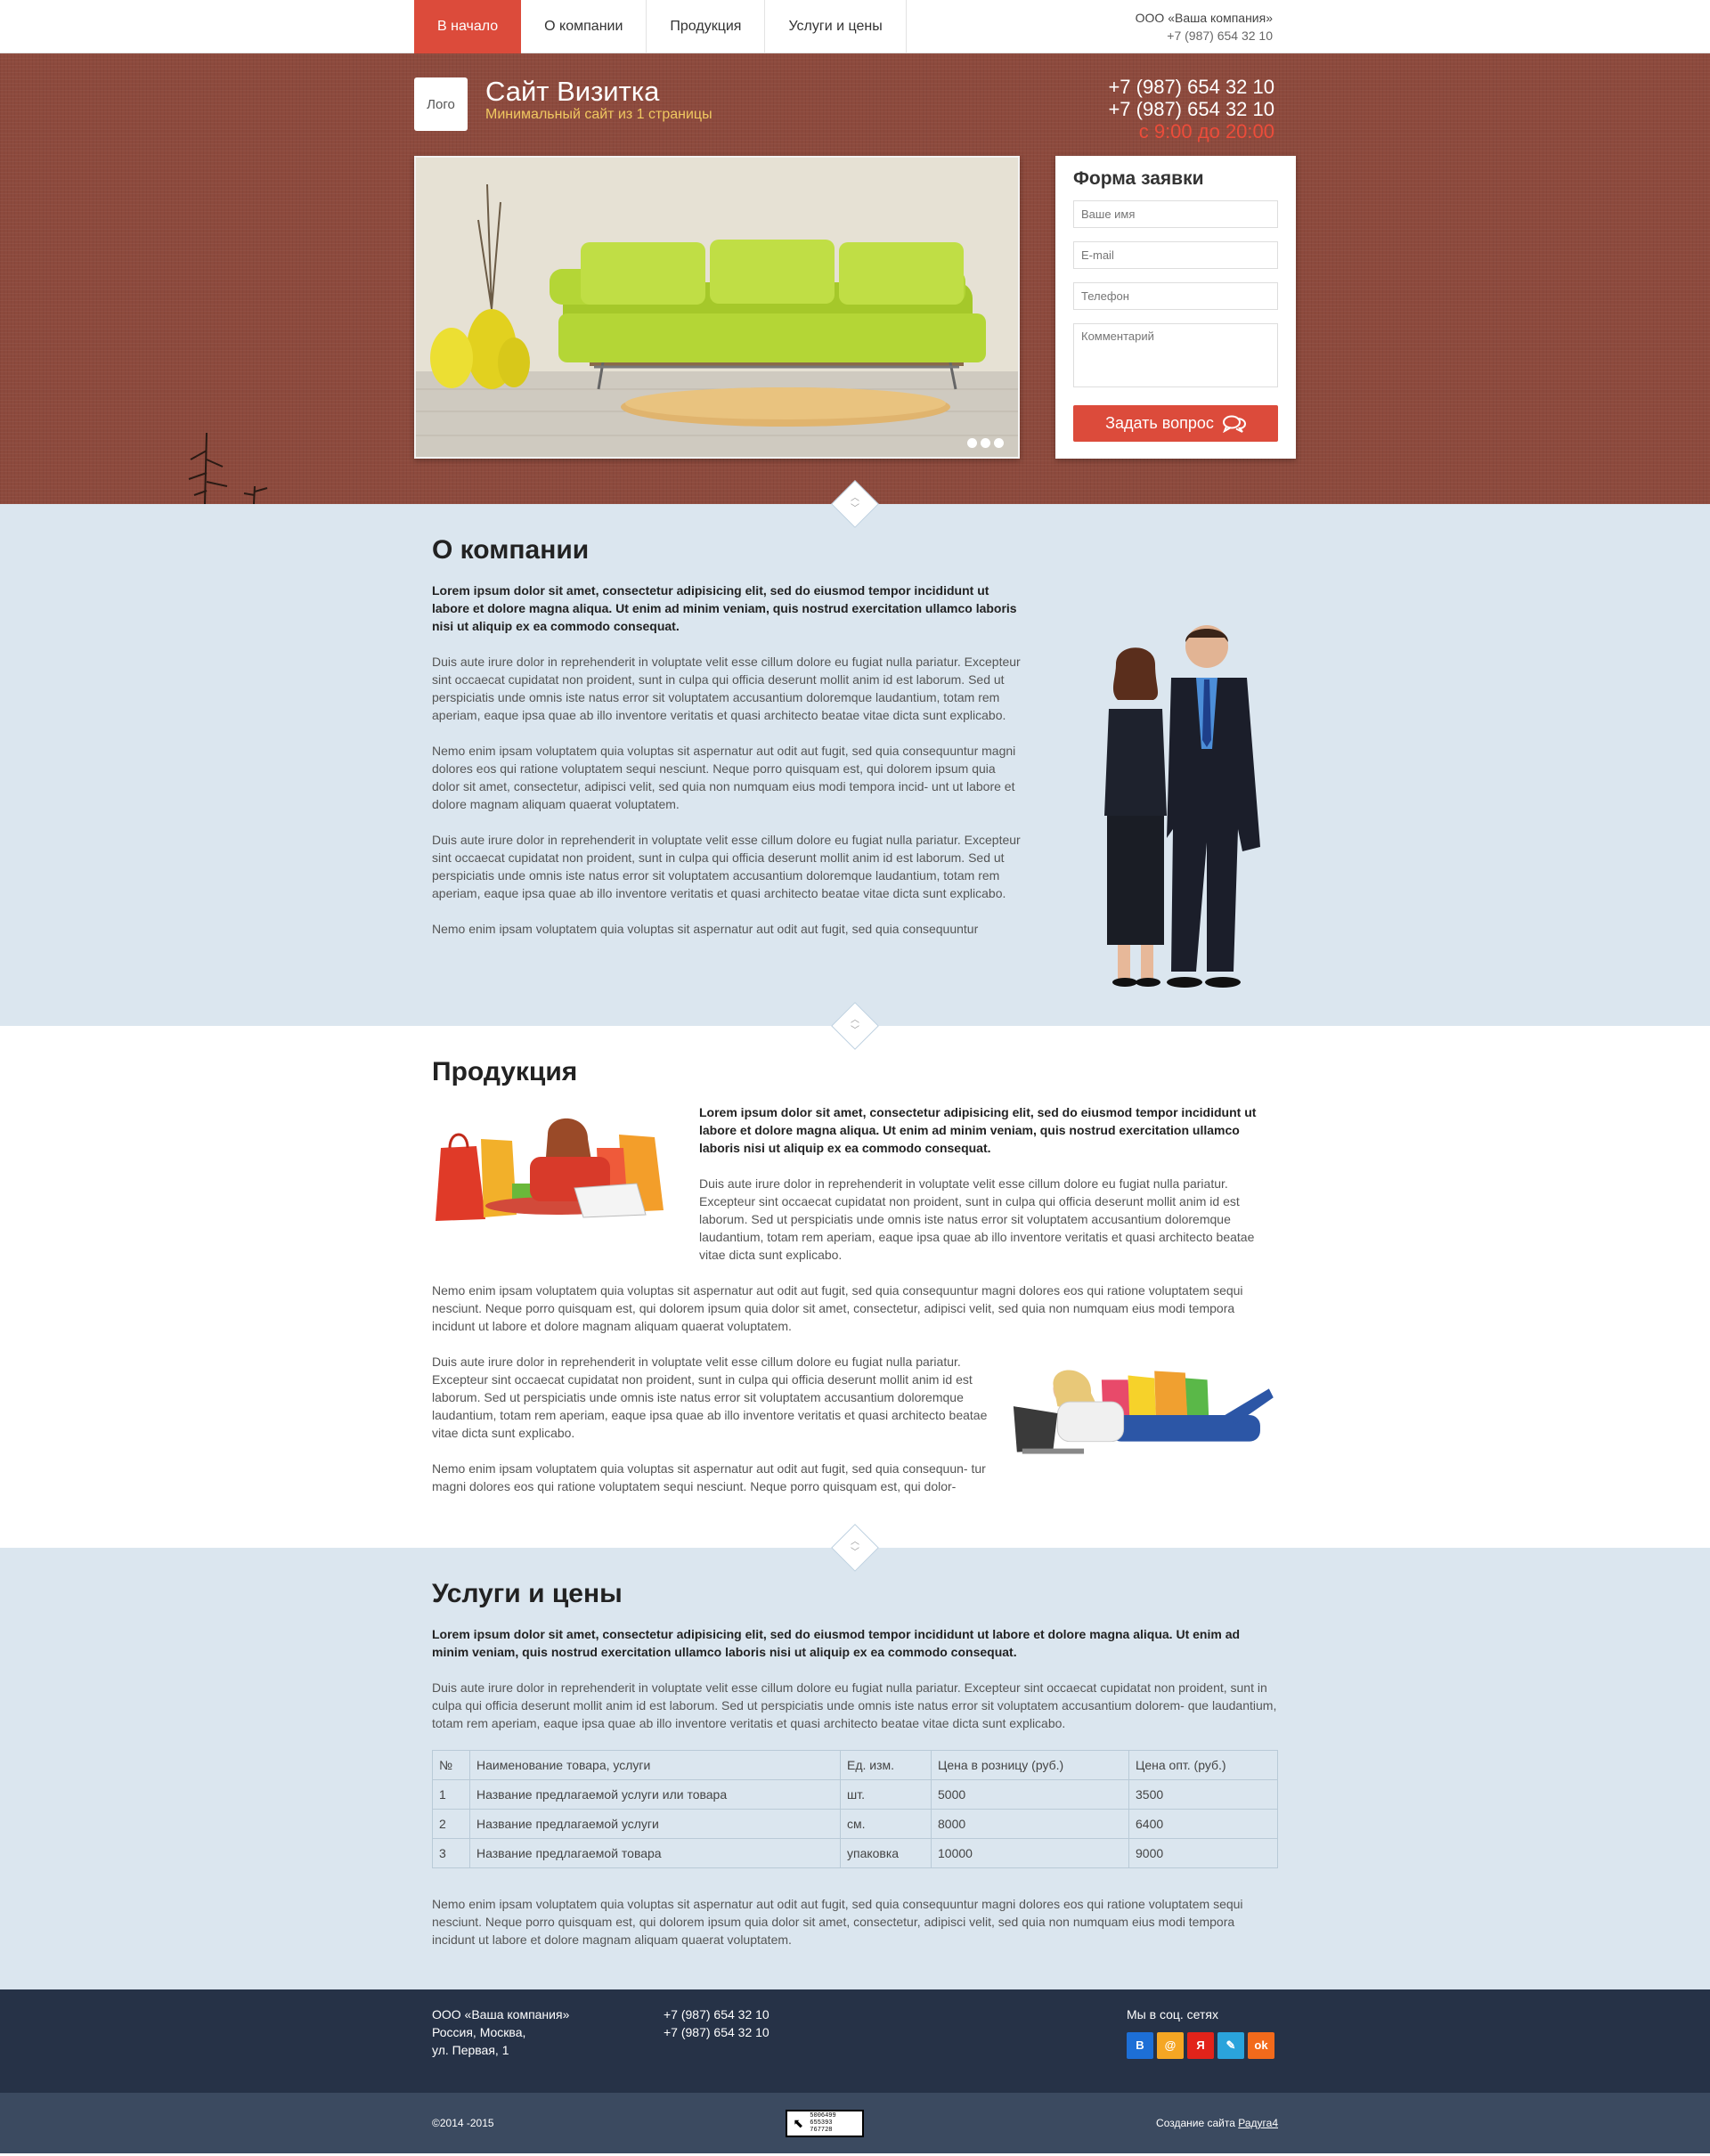  Describe the element at coordinates (511, 550) in the screenshot. I see `about-title: О компании` at that location.